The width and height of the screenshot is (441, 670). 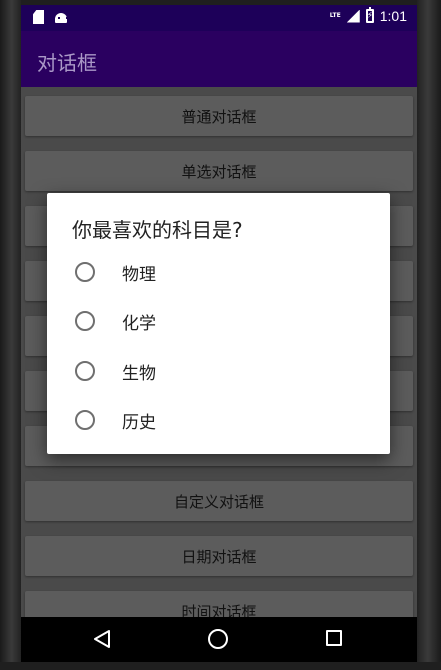 What do you see at coordinates (139, 274) in the screenshot?
I see `option-label: 物理` at bounding box center [139, 274].